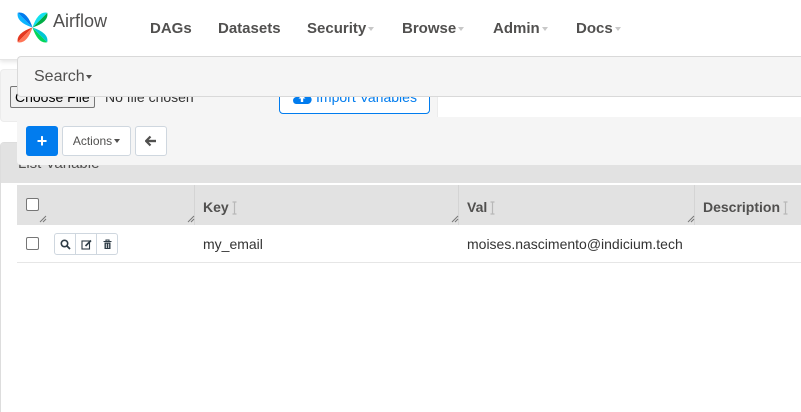 The width and height of the screenshot is (801, 412). What do you see at coordinates (80, 21) in the screenshot?
I see `brand-name: Airflow` at bounding box center [80, 21].